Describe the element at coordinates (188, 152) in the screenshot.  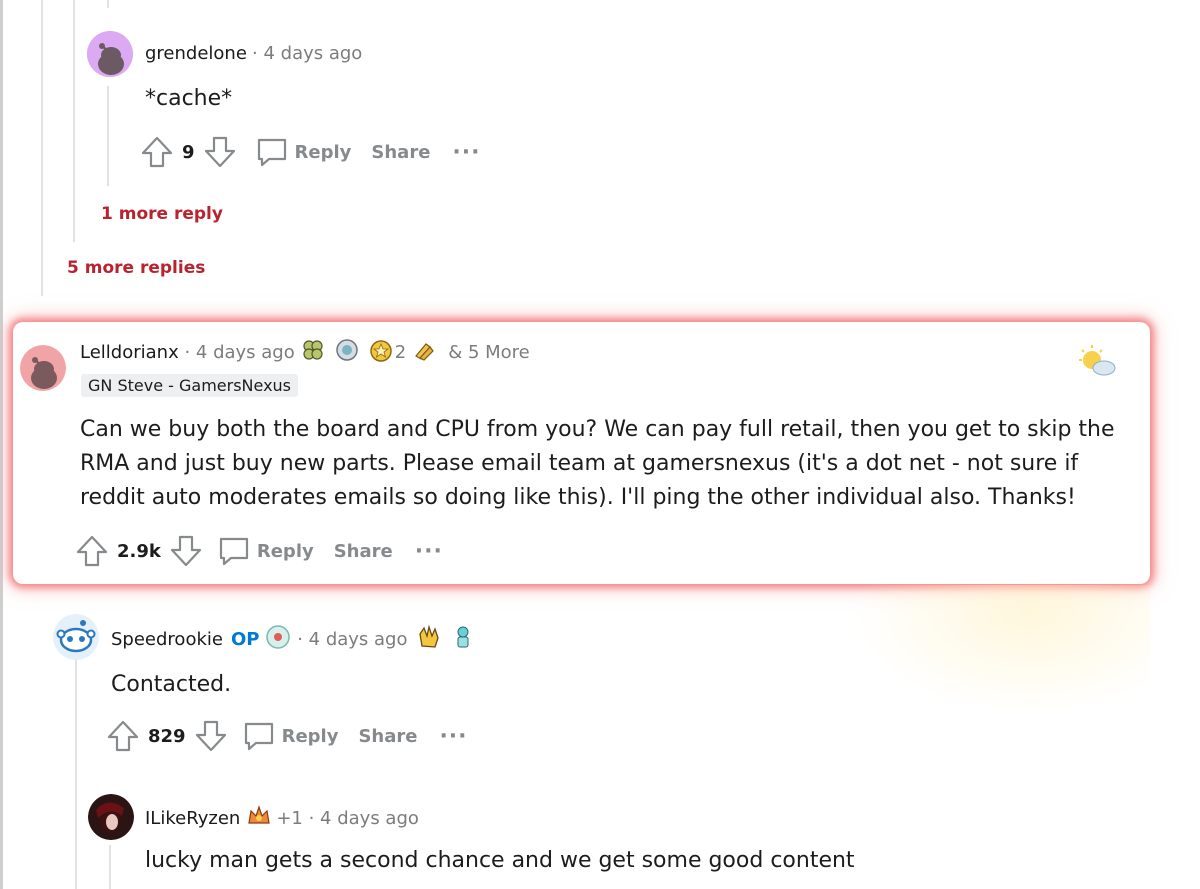
I see `vote-score: 9` at that location.